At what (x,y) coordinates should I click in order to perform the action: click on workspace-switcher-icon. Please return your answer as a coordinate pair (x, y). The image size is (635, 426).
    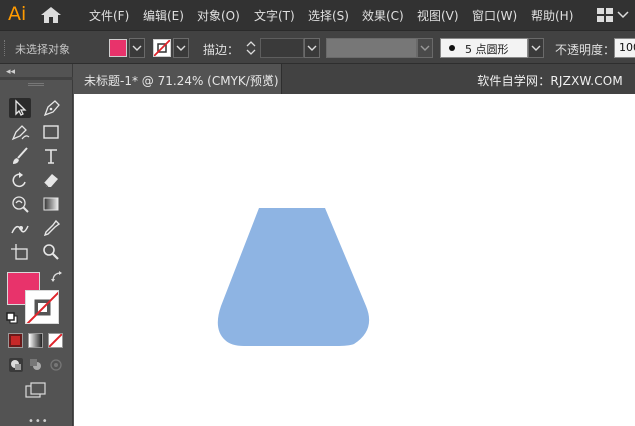
    Looking at the image, I should click on (605, 15).